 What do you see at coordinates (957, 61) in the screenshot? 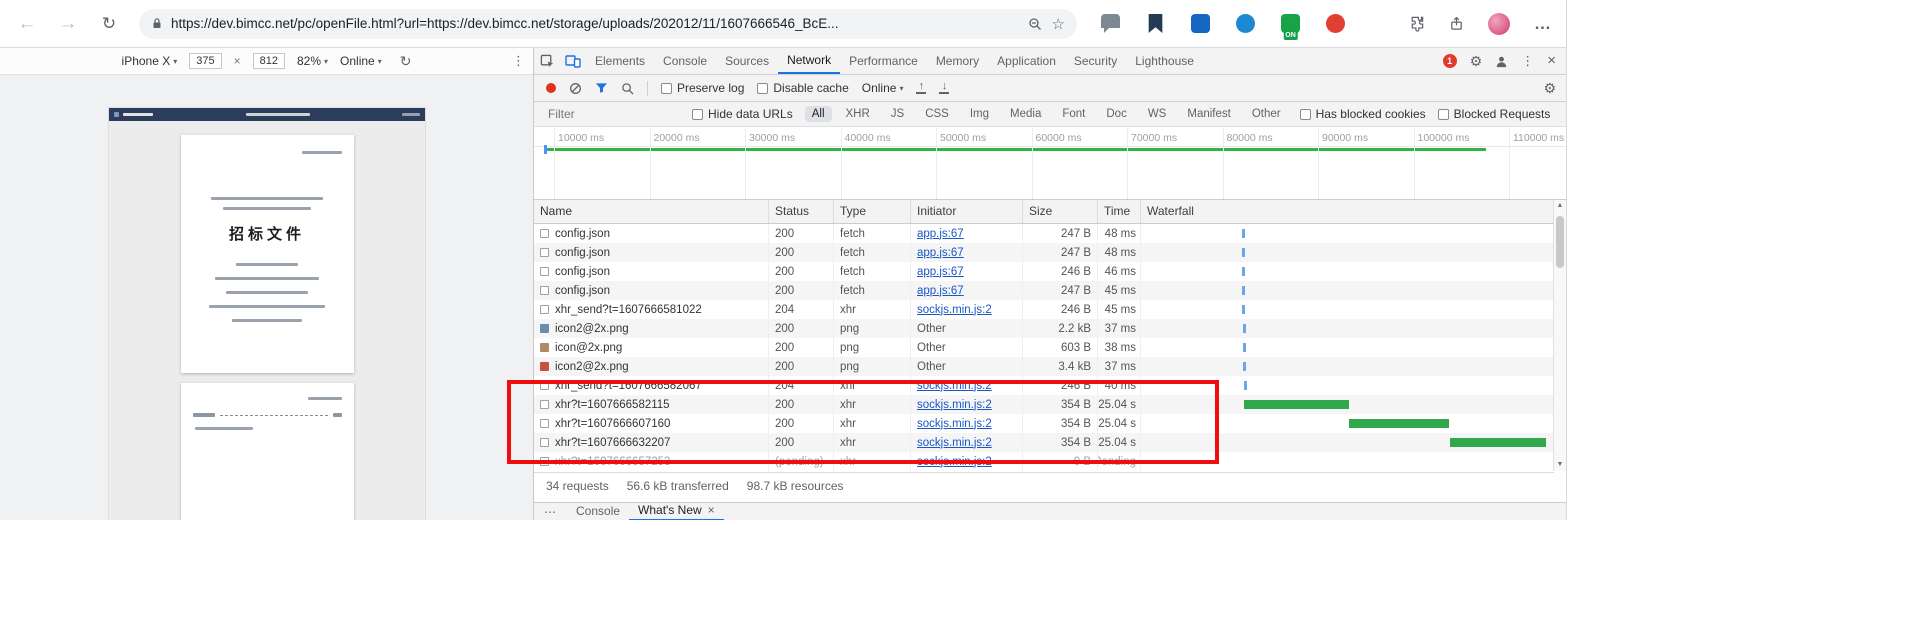
I see `devtools-tab-memory: Memory` at bounding box center [957, 61].